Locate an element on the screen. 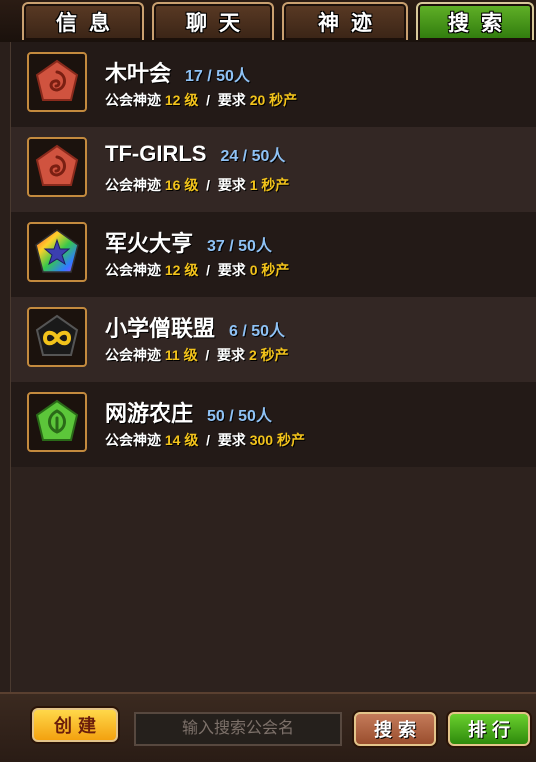 This screenshot has width=536, height=762. guild-member-count: 17 / 50人 is located at coordinates (217, 76).